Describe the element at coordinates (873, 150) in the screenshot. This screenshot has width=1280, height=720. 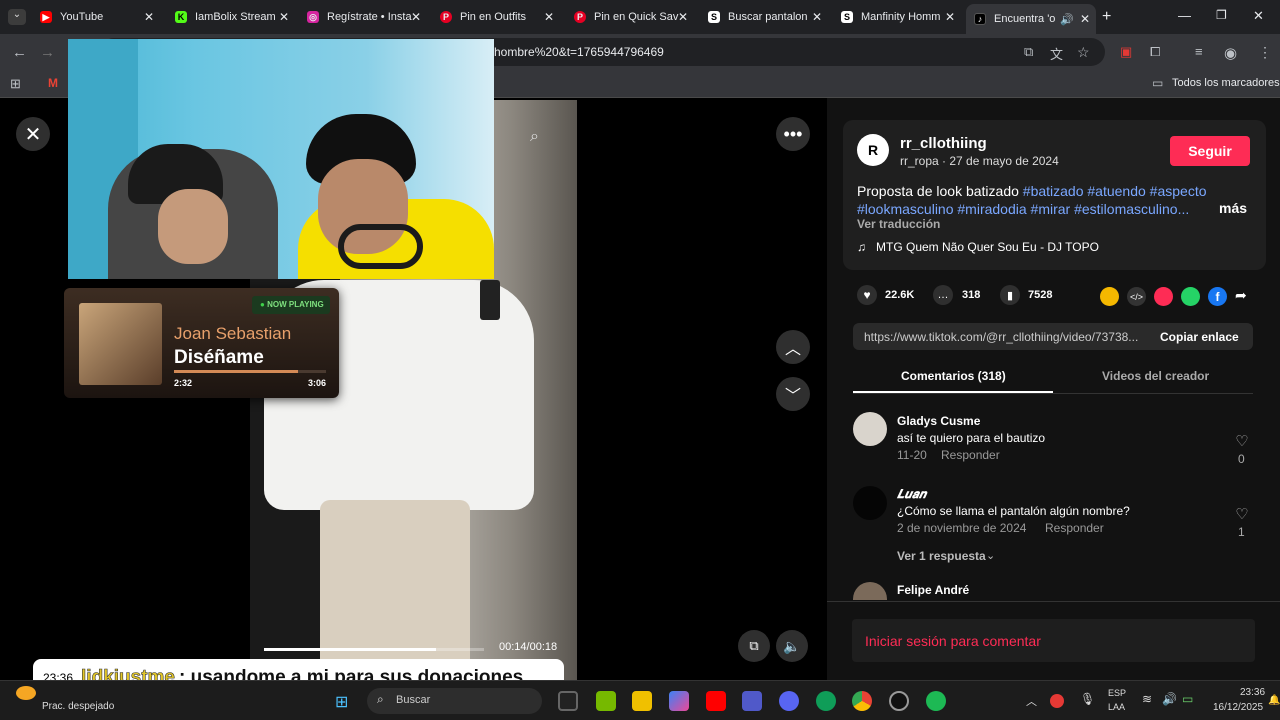
I see `creator-avatar: R` at that location.